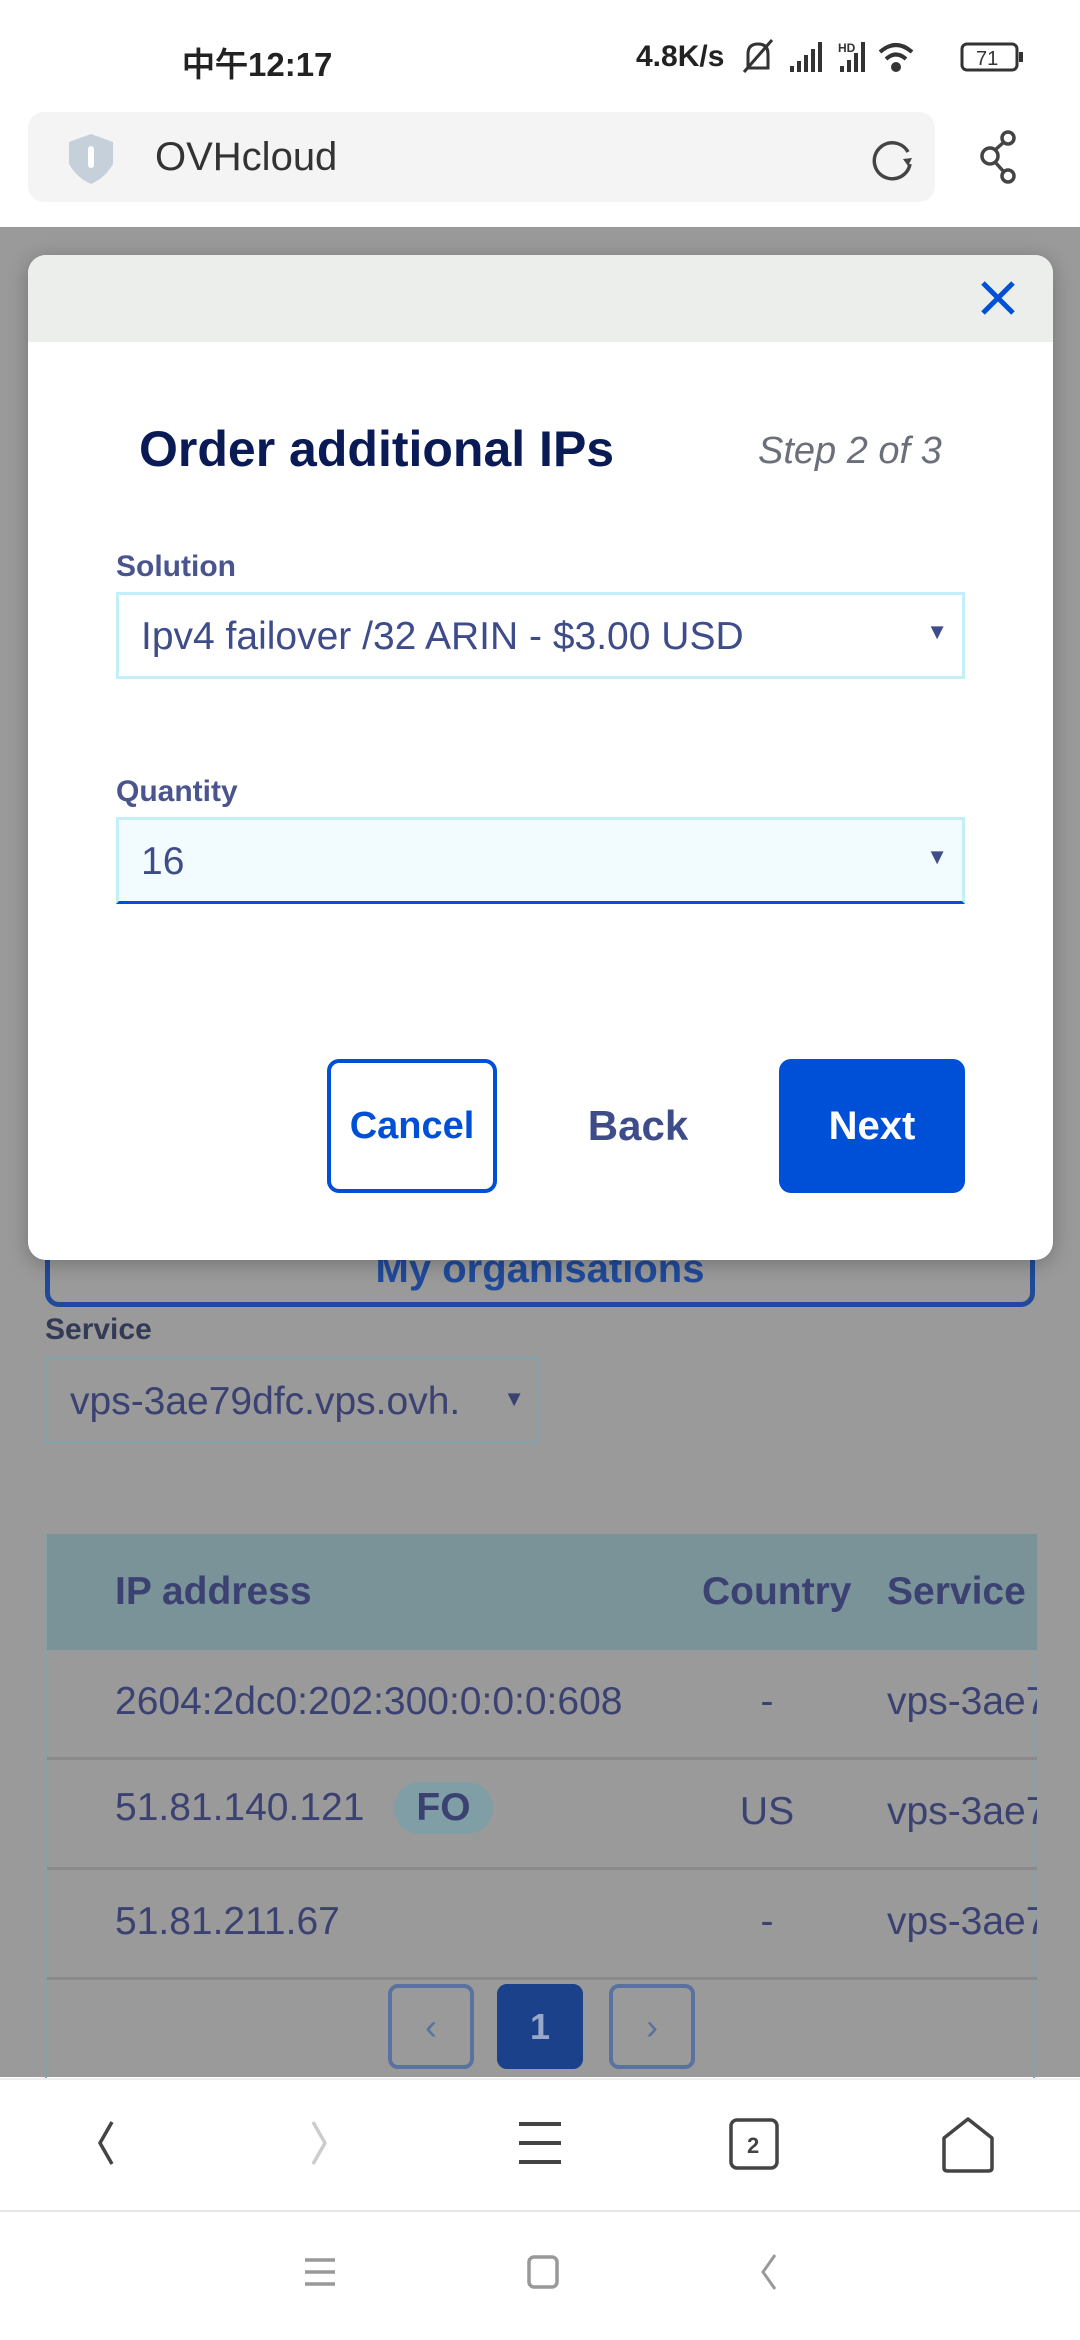 The width and height of the screenshot is (1080, 2340). I want to click on browser-toolbar: 2, so click(540, 2143).